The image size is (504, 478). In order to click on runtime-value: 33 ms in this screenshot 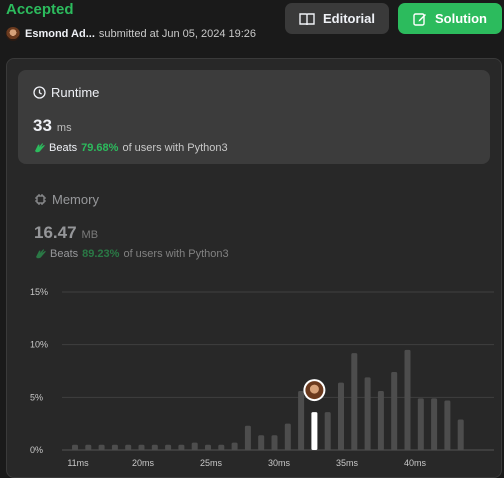, I will do `click(52, 126)`.